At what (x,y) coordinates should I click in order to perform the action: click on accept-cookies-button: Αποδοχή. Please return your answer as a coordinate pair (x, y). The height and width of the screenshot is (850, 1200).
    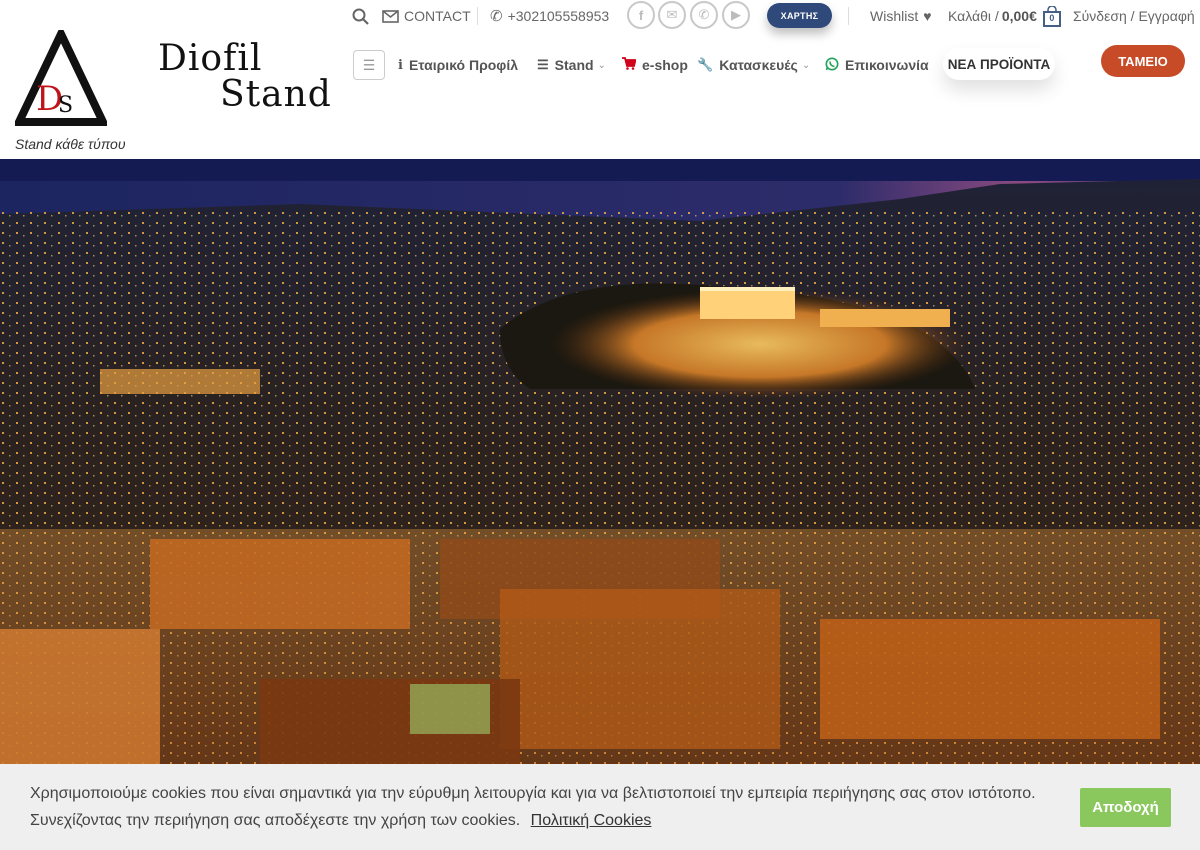
    Looking at the image, I should click on (1125, 807).